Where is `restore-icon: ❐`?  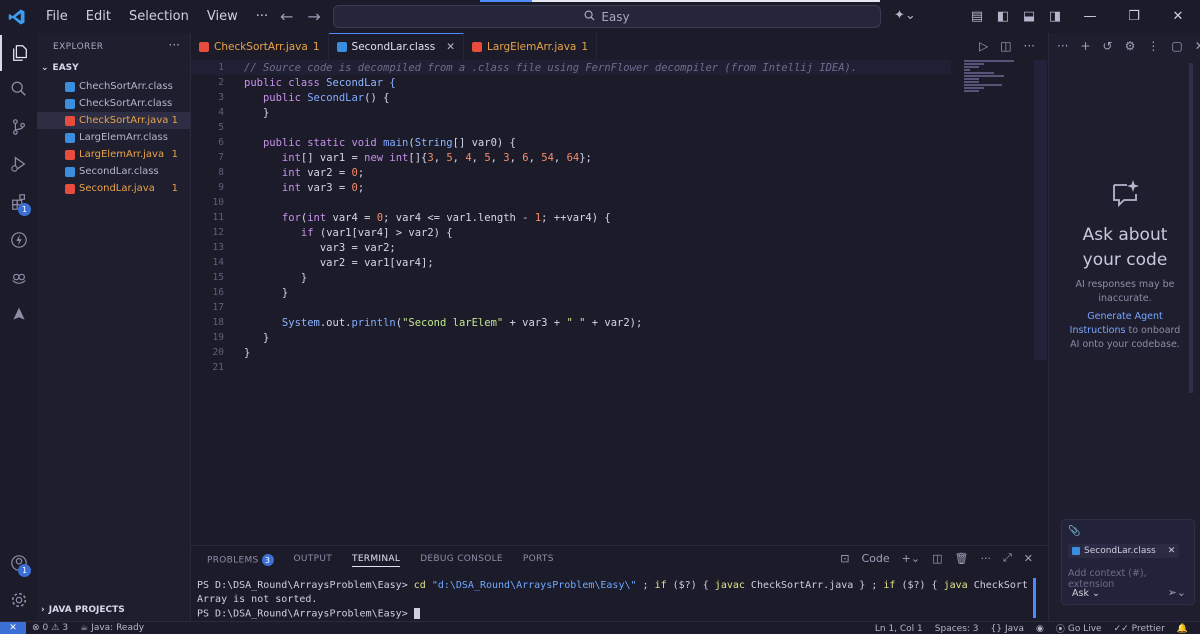 restore-icon: ❐ is located at coordinates (1134, 16).